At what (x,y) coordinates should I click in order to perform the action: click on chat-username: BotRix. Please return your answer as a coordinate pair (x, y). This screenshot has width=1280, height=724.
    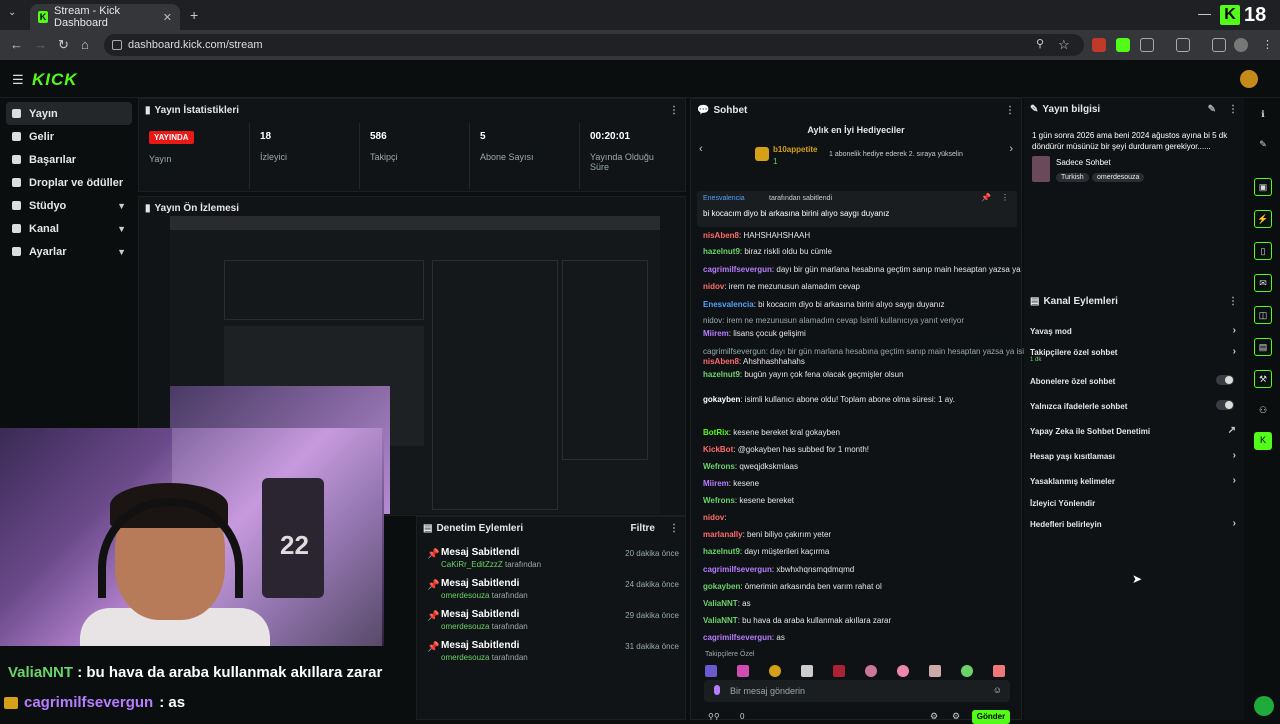
    Looking at the image, I should click on (716, 432).